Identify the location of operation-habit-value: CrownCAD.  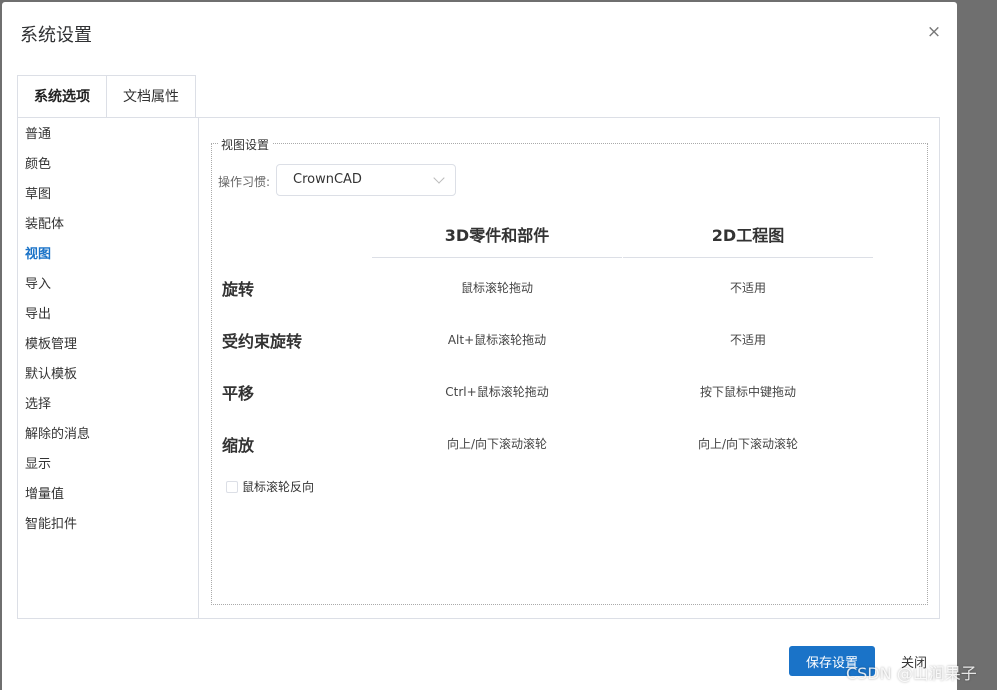
(327, 179).